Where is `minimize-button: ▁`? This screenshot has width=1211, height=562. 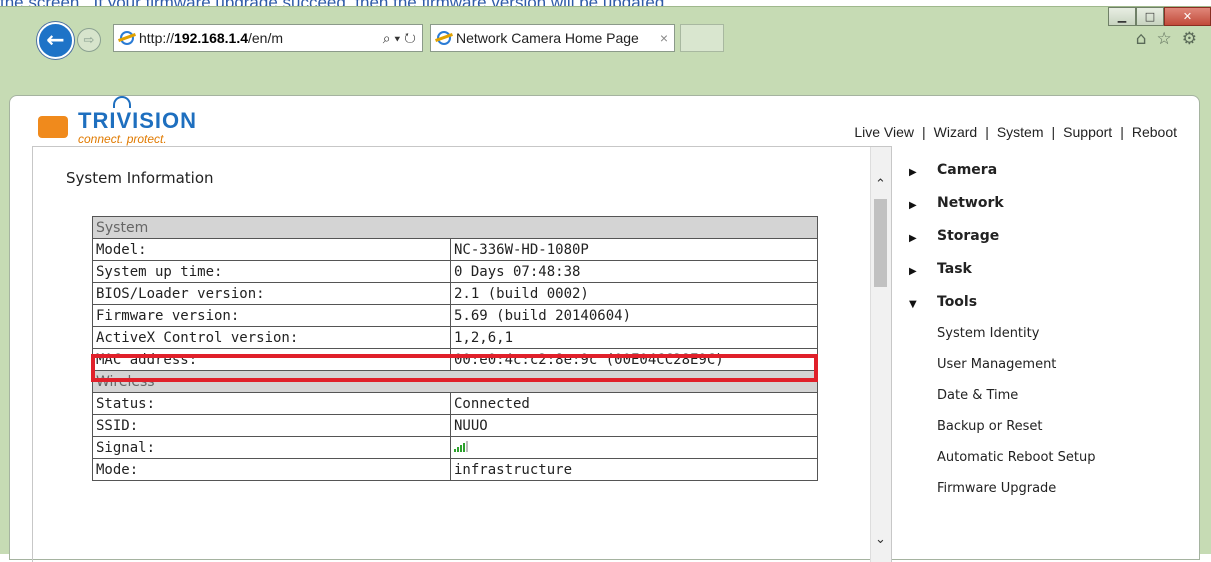
minimize-button: ▁ is located at coordinates (1122, 16).